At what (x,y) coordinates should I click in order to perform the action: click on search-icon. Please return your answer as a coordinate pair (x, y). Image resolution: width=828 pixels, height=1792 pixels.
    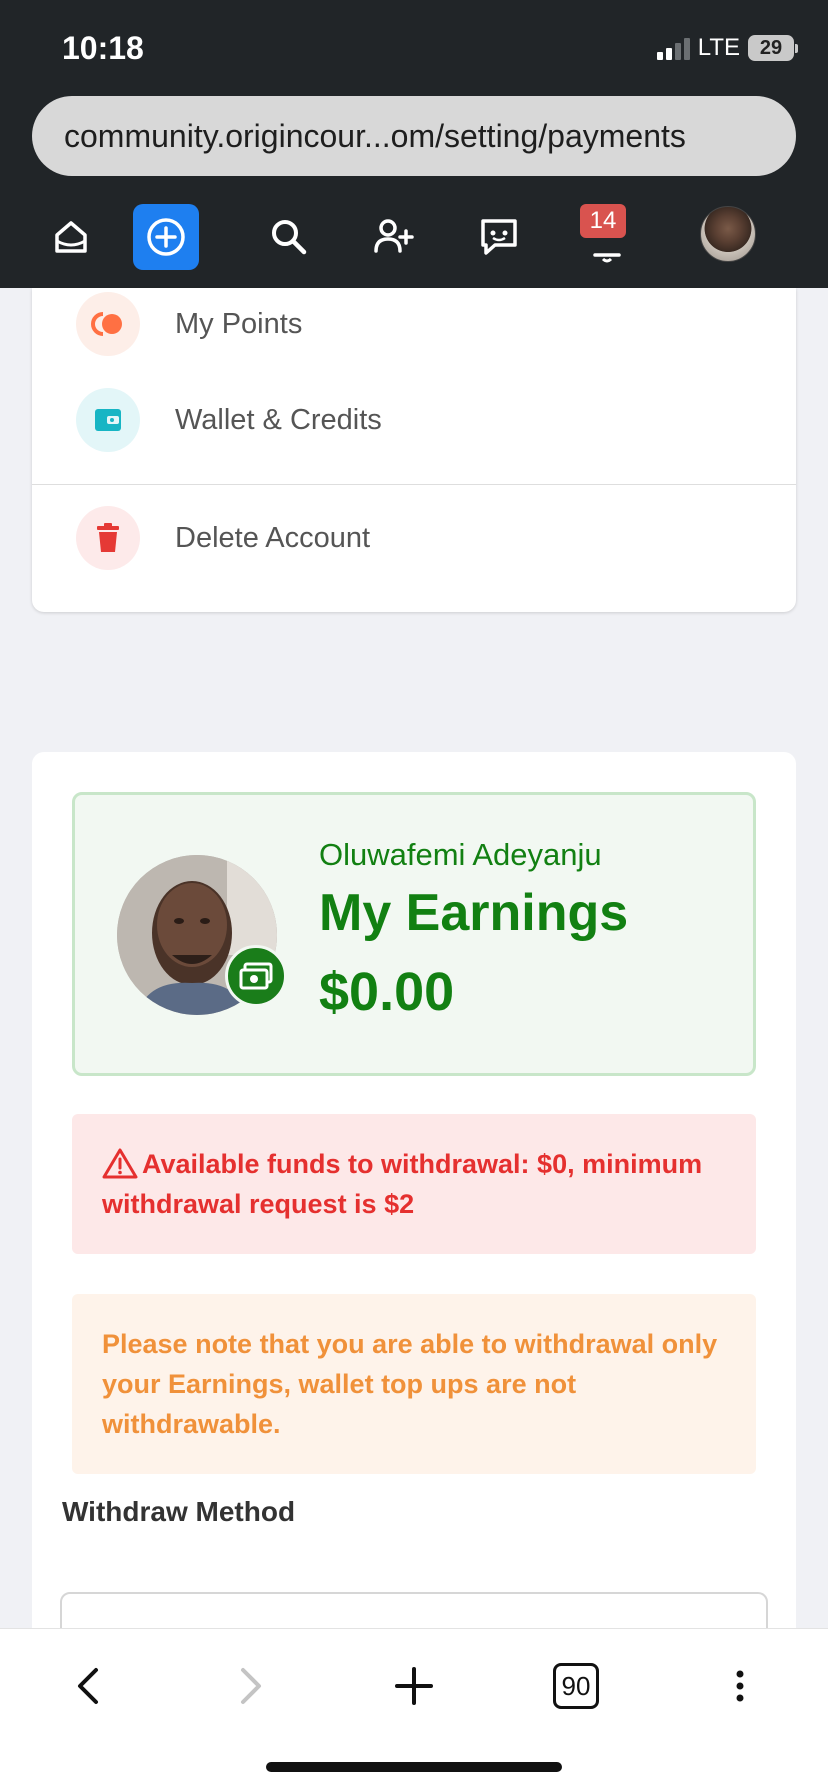
    Looking at the image, I should click on (289, 237).